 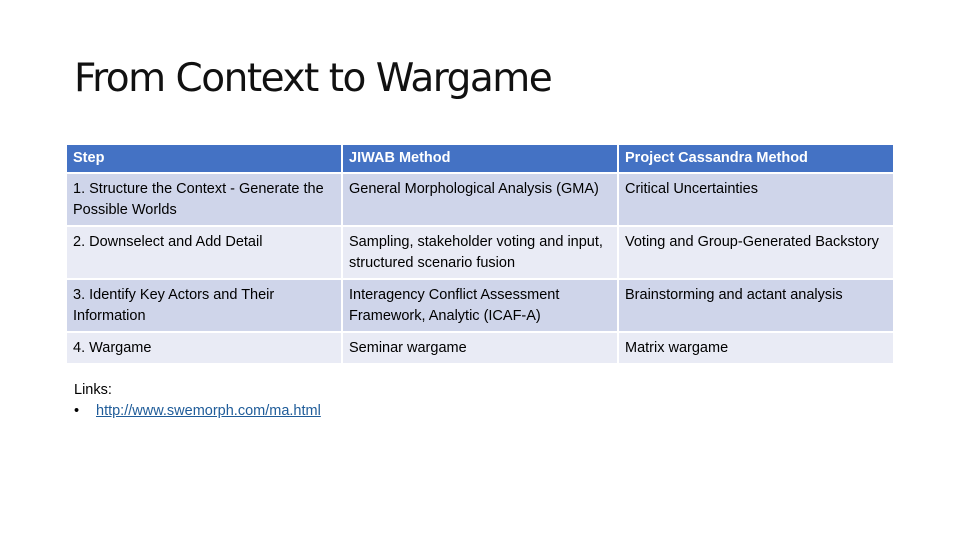 I want to click on slide-title: From Context to Wargame, so click(x=313, y=78).